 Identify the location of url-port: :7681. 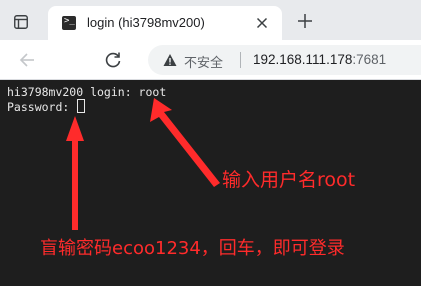
(369, 59).